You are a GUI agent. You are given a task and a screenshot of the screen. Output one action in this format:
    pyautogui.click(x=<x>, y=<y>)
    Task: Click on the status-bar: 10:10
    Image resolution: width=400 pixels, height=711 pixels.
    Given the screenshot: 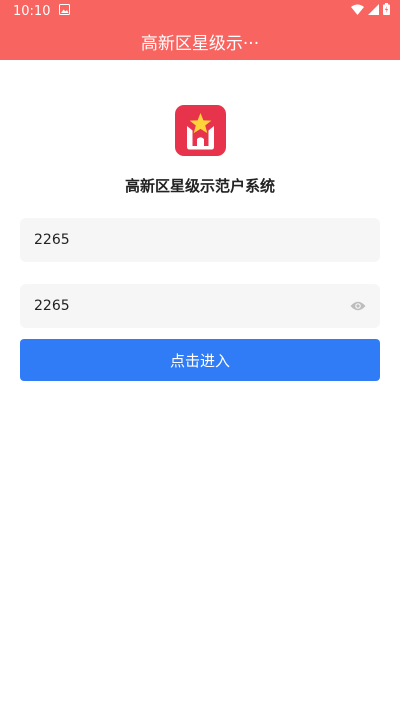 What is the action you would take?
    pyautogui.click(x=200, y=11)
    